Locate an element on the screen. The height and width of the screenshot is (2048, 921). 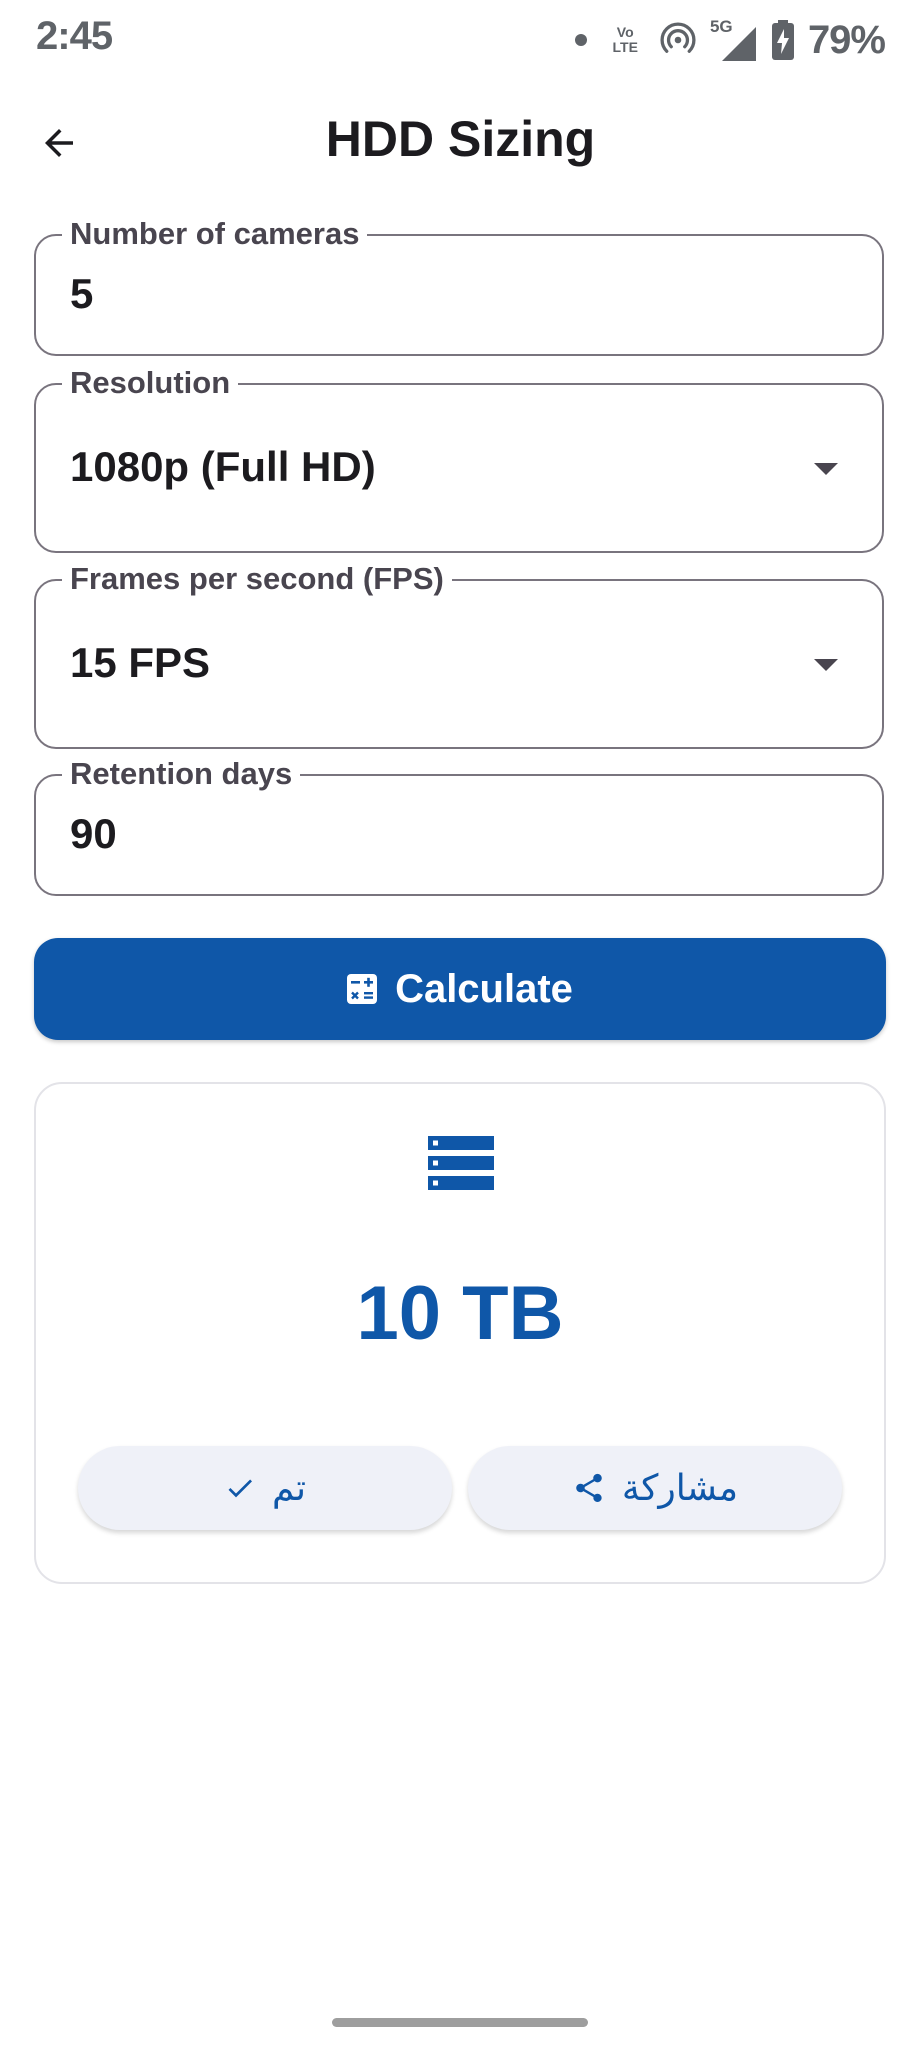
cellular-signal-icon: 5G is located at coordinates (734, 40).